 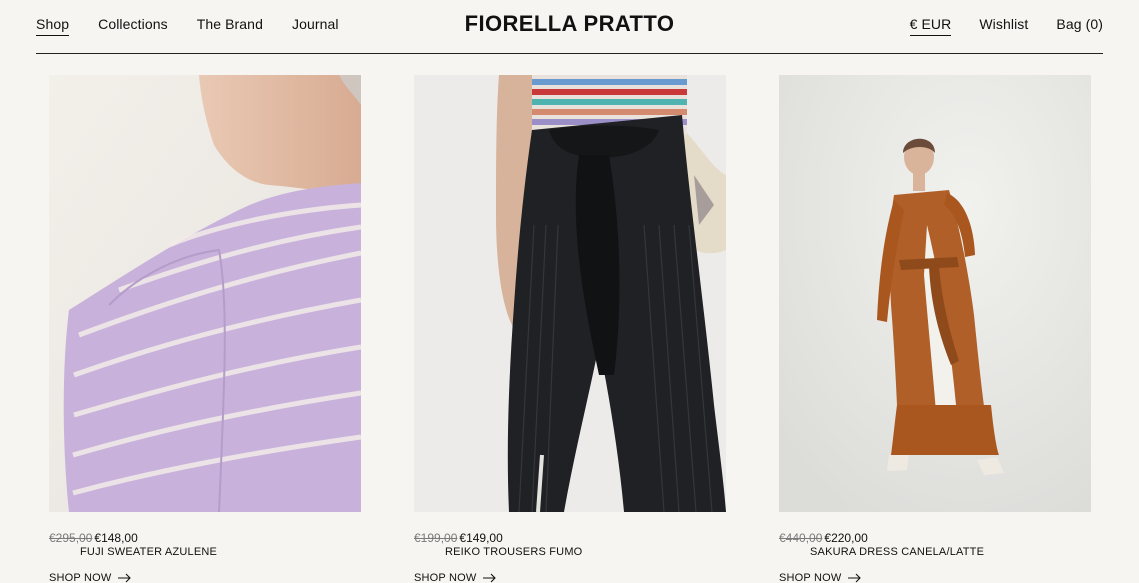 What do you see at coordinates (148, 552) in the screenshot?
I see `product-name: FUJI SWEATER AZULENE` at bounding box center [148, 552].